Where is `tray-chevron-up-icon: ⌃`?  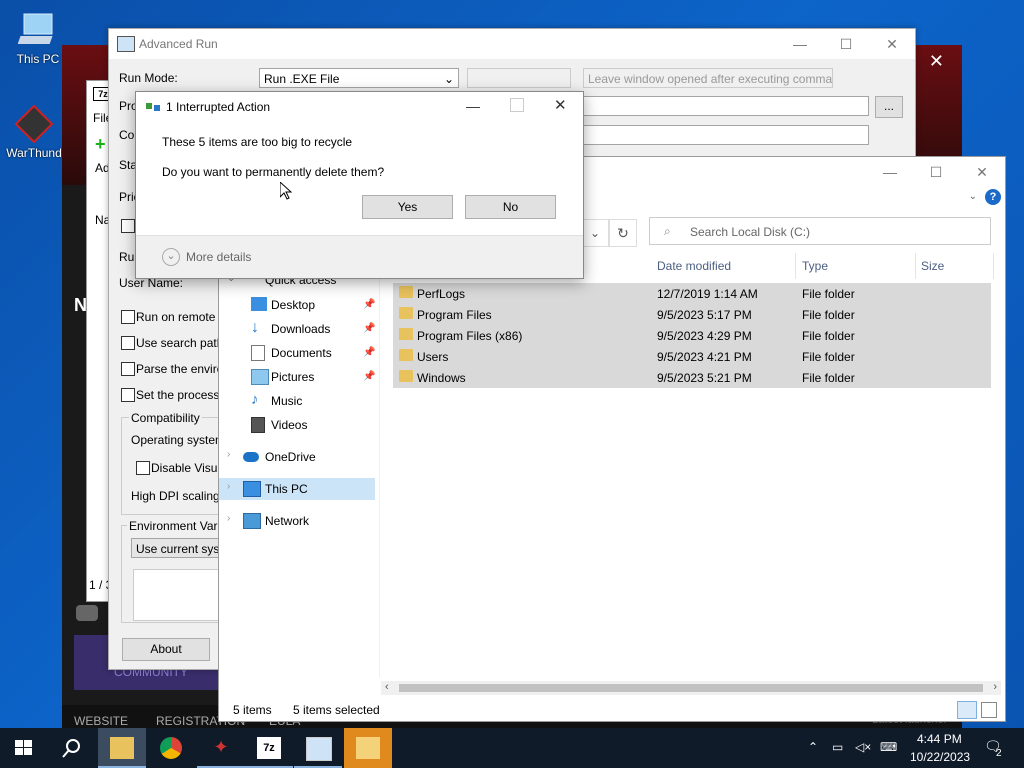
tray-chevron-up-icon: ⌃ is located at coordinates (813, 747).